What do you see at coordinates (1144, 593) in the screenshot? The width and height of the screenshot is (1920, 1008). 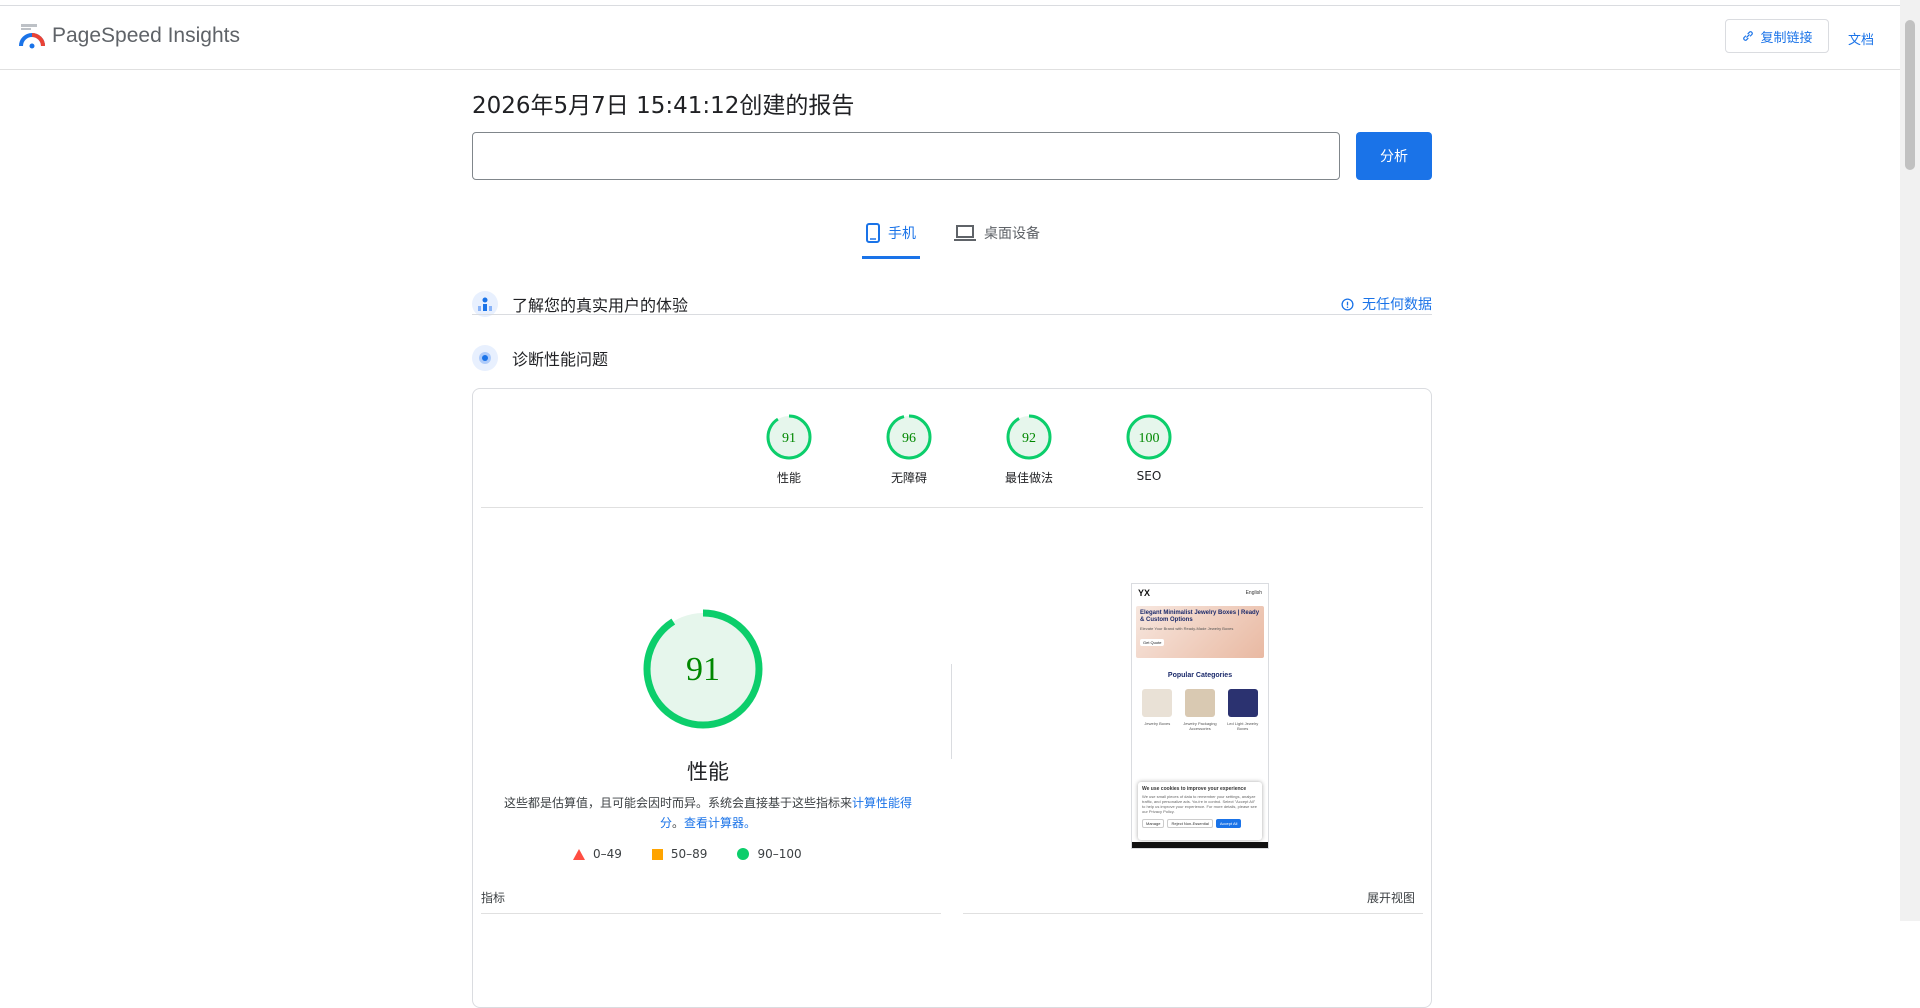 I see `shot-logo: YX` at bounding box center [1144, 593].